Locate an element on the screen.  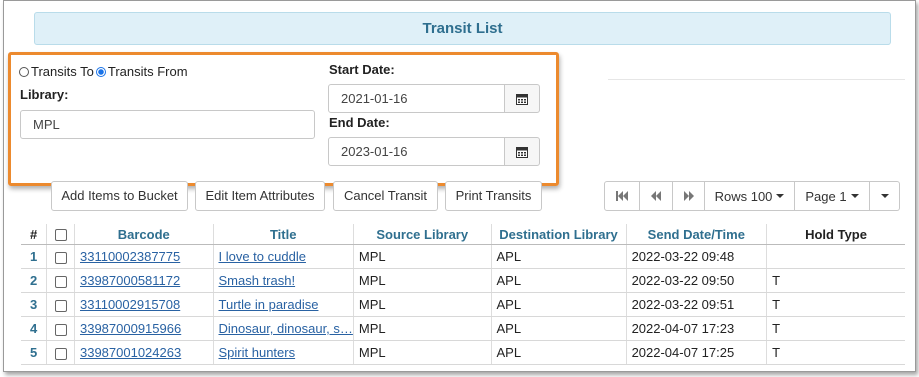
end-date-calendar-button is located at coordinates (522, 151).